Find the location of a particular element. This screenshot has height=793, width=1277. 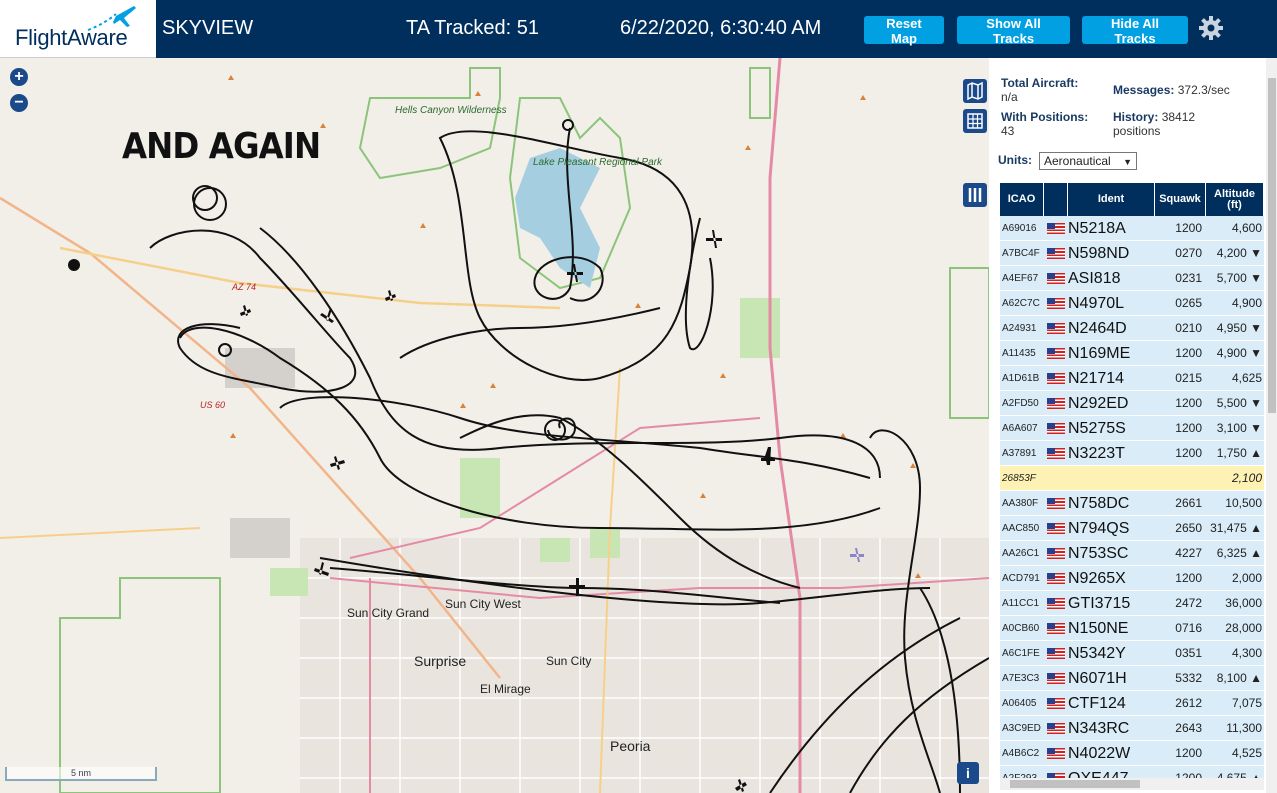

table-row: A37891 N3223T 1200 1,750 ▲ is located at coordinates (1132, 453).